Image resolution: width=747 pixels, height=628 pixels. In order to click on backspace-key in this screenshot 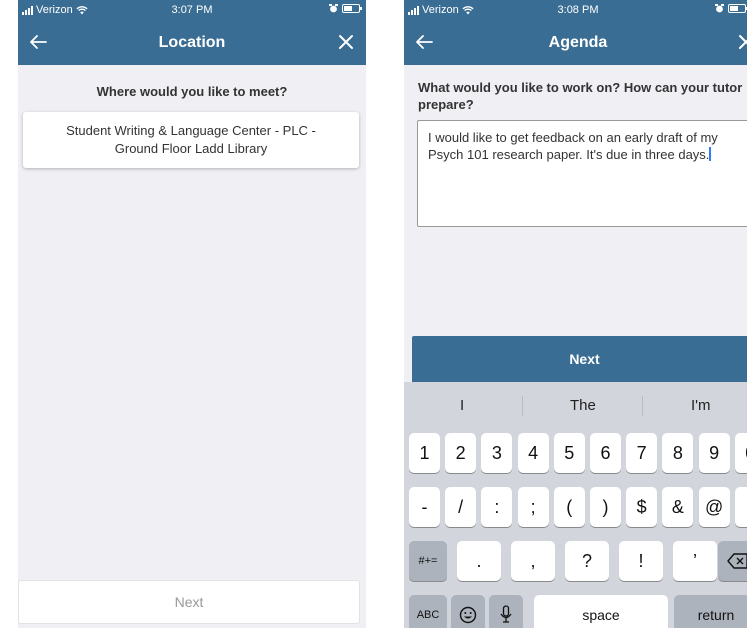, I will do `click(732, 561)`.